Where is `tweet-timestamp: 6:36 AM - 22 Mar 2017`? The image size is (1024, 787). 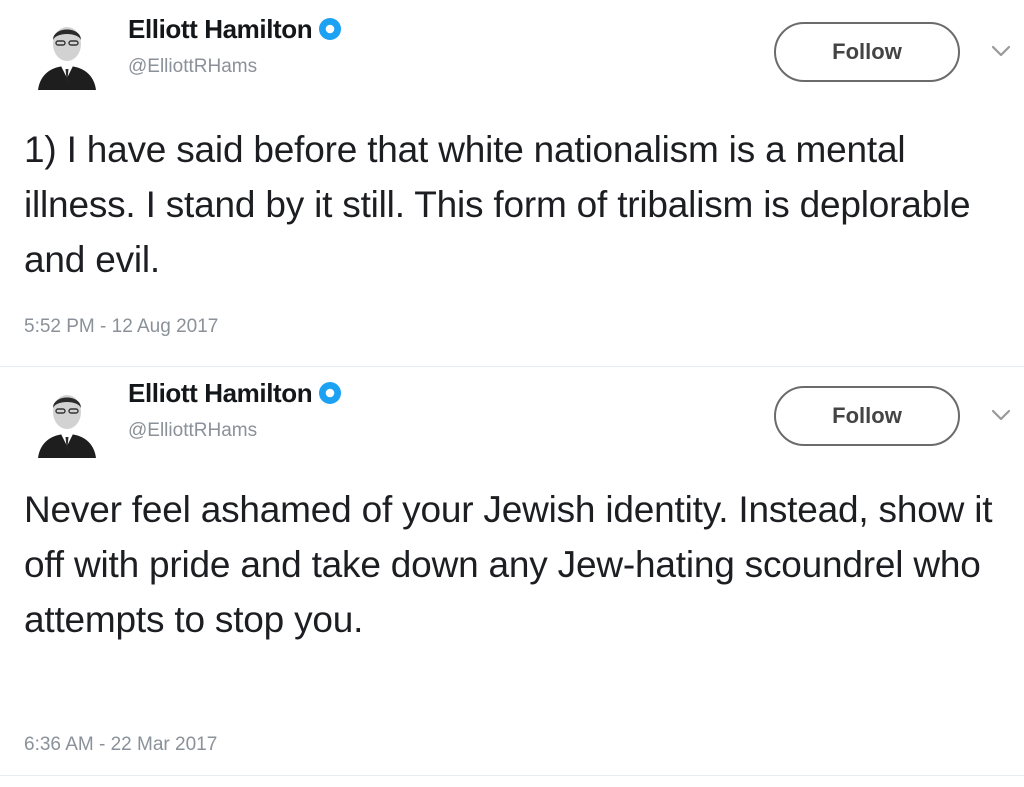 tweet-timestamp: 6:36 AM - 22 Mar 2017 is located at coordinates (120, 745).